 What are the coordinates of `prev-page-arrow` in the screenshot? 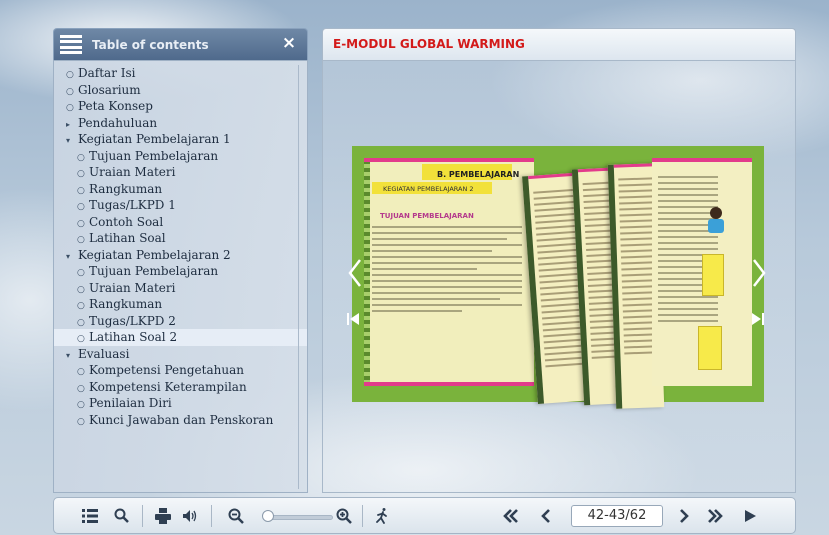 It's located at (355, 273).